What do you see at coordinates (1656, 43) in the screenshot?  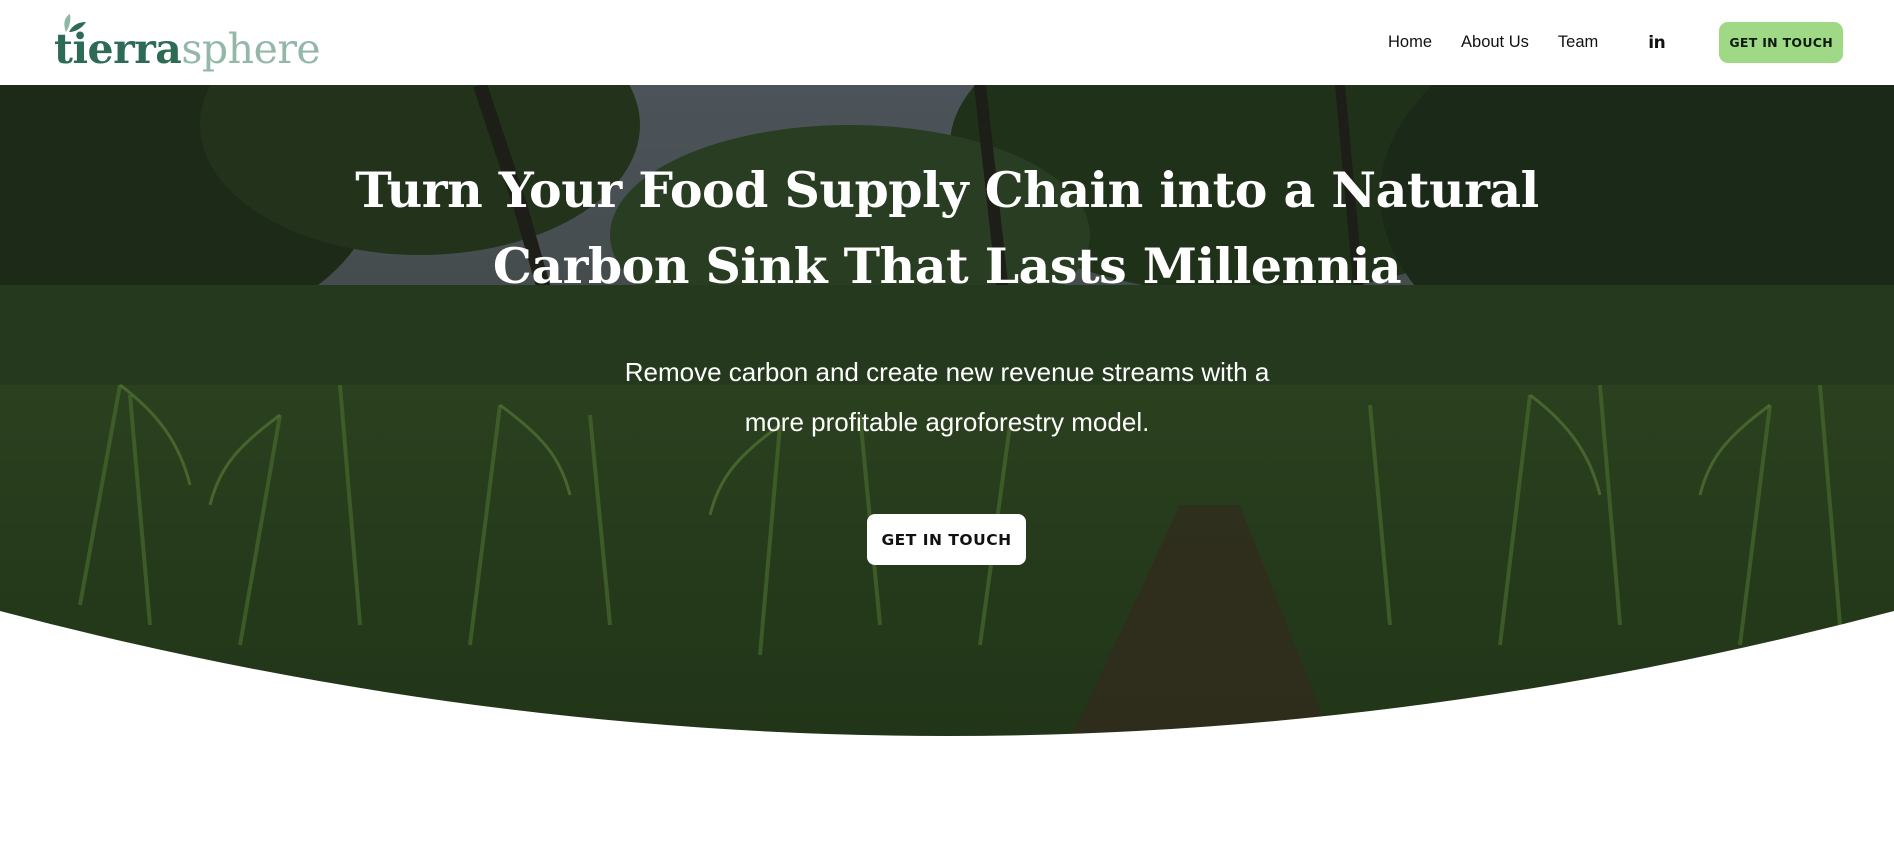 I see `linkedin-icon: in` at bounding box center [1656, 43].